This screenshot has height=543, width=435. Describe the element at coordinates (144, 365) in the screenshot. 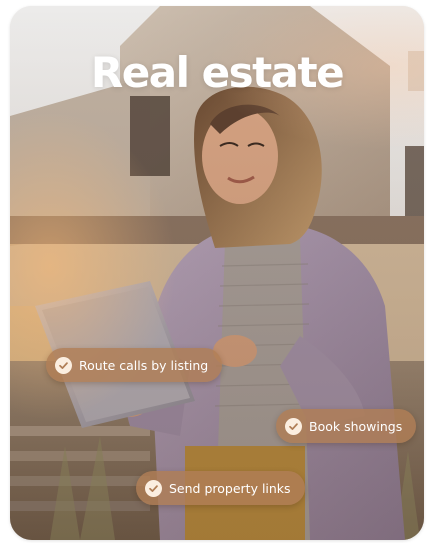

I see `feature-label: Route calls by listing` at that location.